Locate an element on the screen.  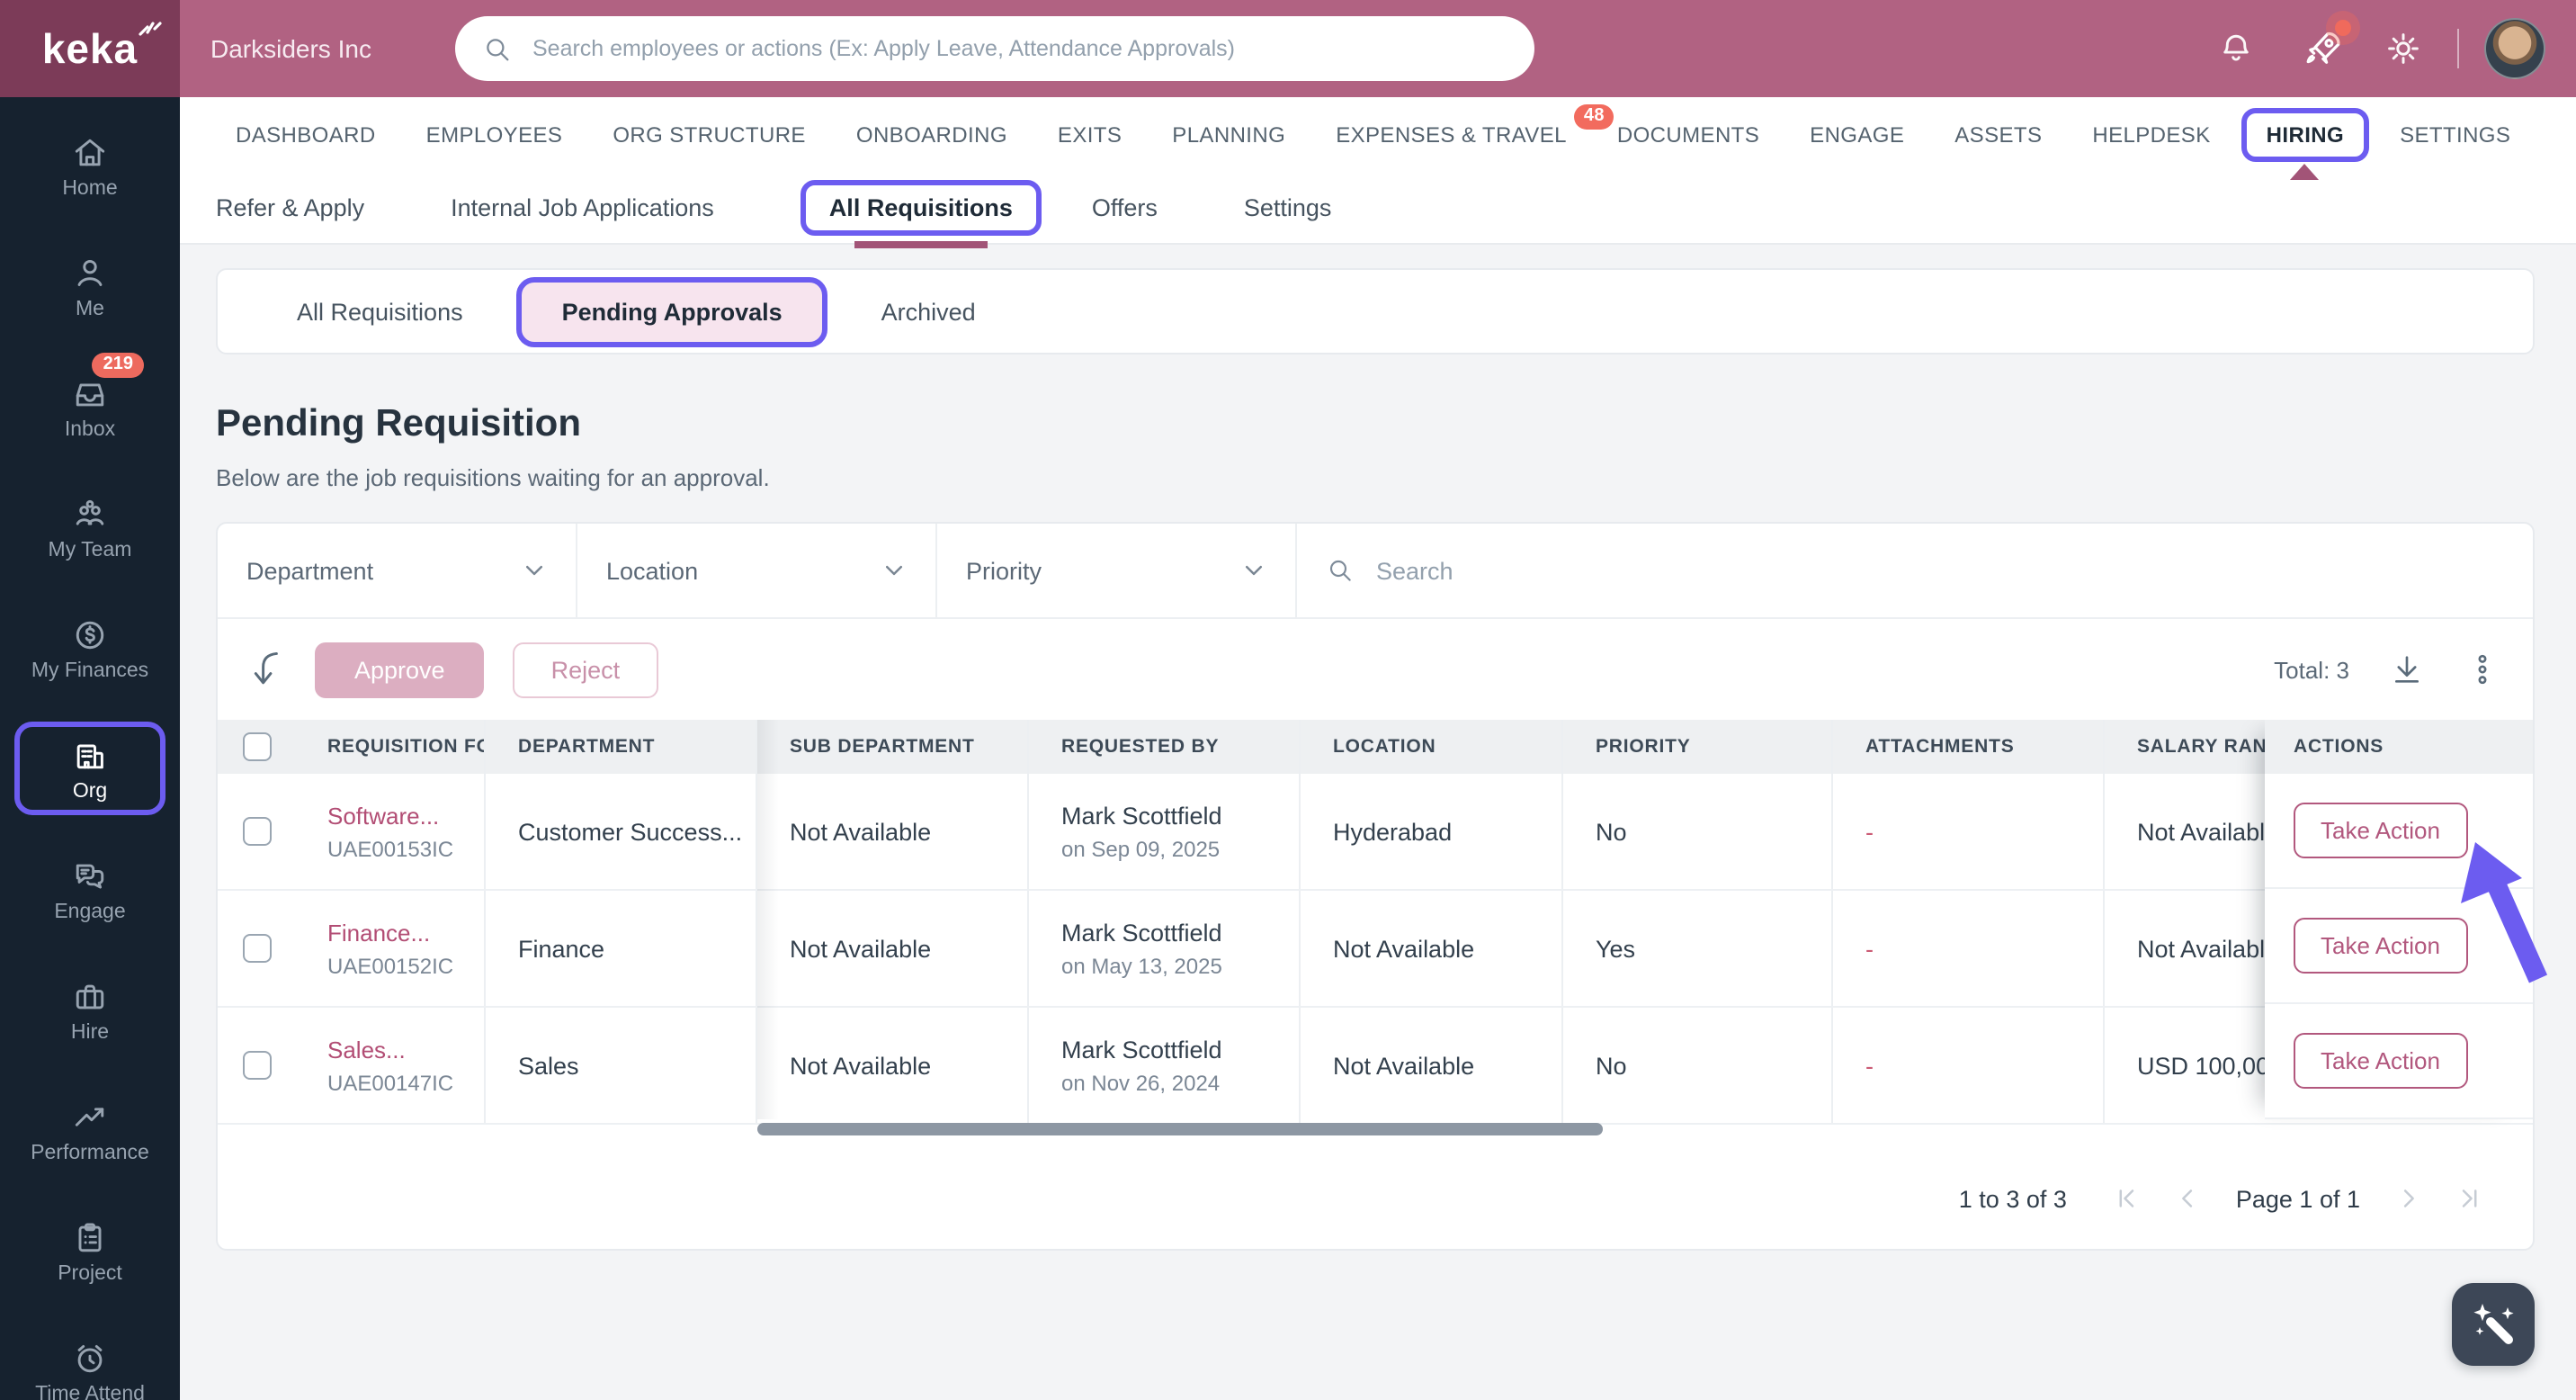
nav-planning: PLANNING is located at coordinates (1228, 135).